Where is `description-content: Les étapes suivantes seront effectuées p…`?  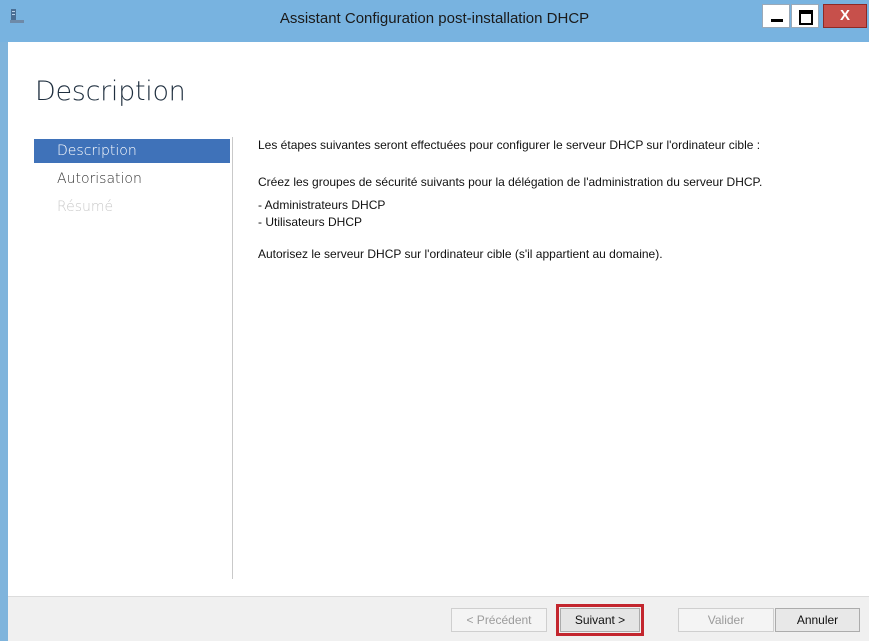 description-content: Les étapes suivantes seront effectuées p… is located at coordinates (553, 200).